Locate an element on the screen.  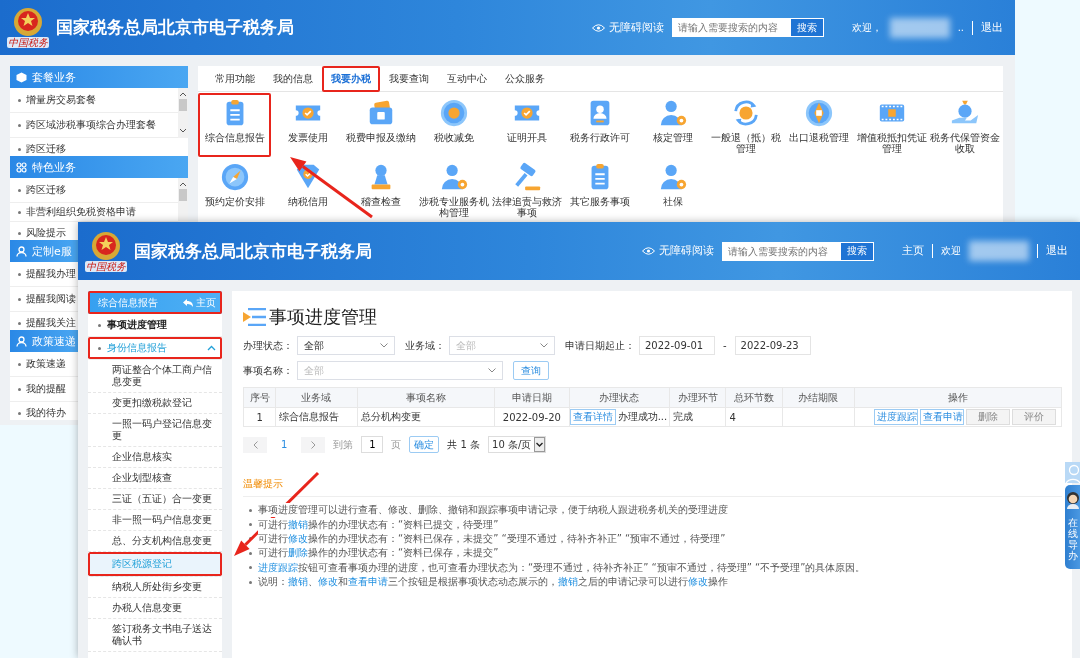
submenu-item: 变更扣缴税款登记 is located at coordinates (155, 403).